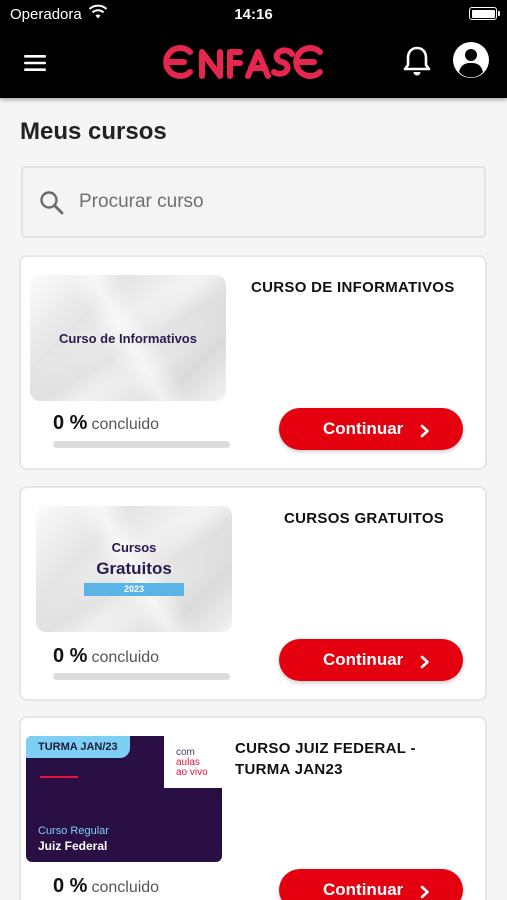 This screenshot has height=900, width=507. What do you see at coordinates (325, 759) in the screenshot?
I see `course-title: CURSO JUIZ FEDERAL - TURMA JAN23` at bounding box center [325, 759].